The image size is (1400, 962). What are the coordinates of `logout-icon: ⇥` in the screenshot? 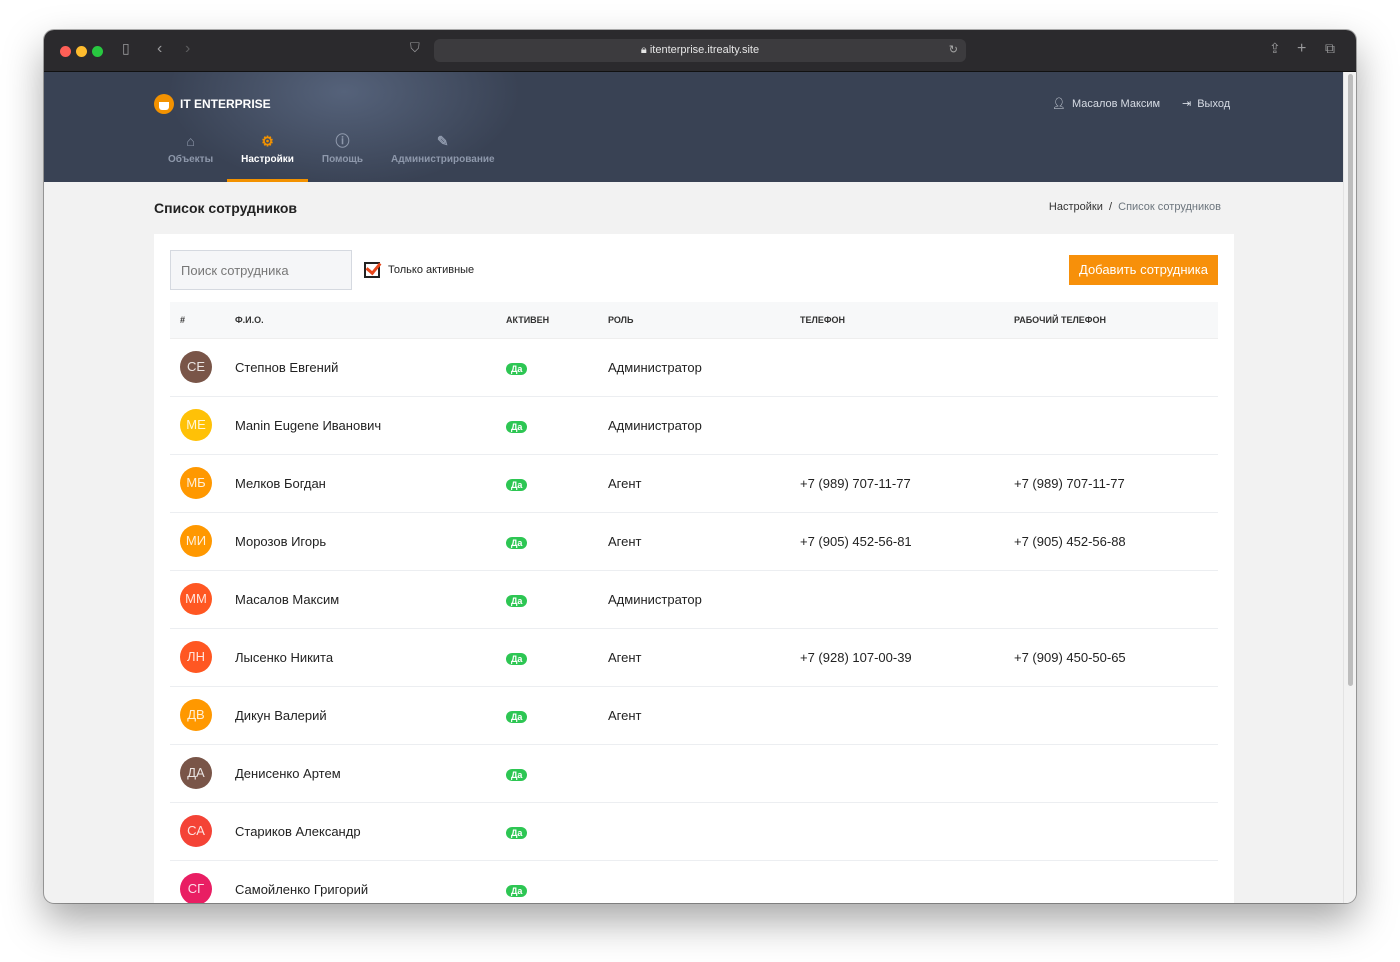 It's located at (1187, 104).